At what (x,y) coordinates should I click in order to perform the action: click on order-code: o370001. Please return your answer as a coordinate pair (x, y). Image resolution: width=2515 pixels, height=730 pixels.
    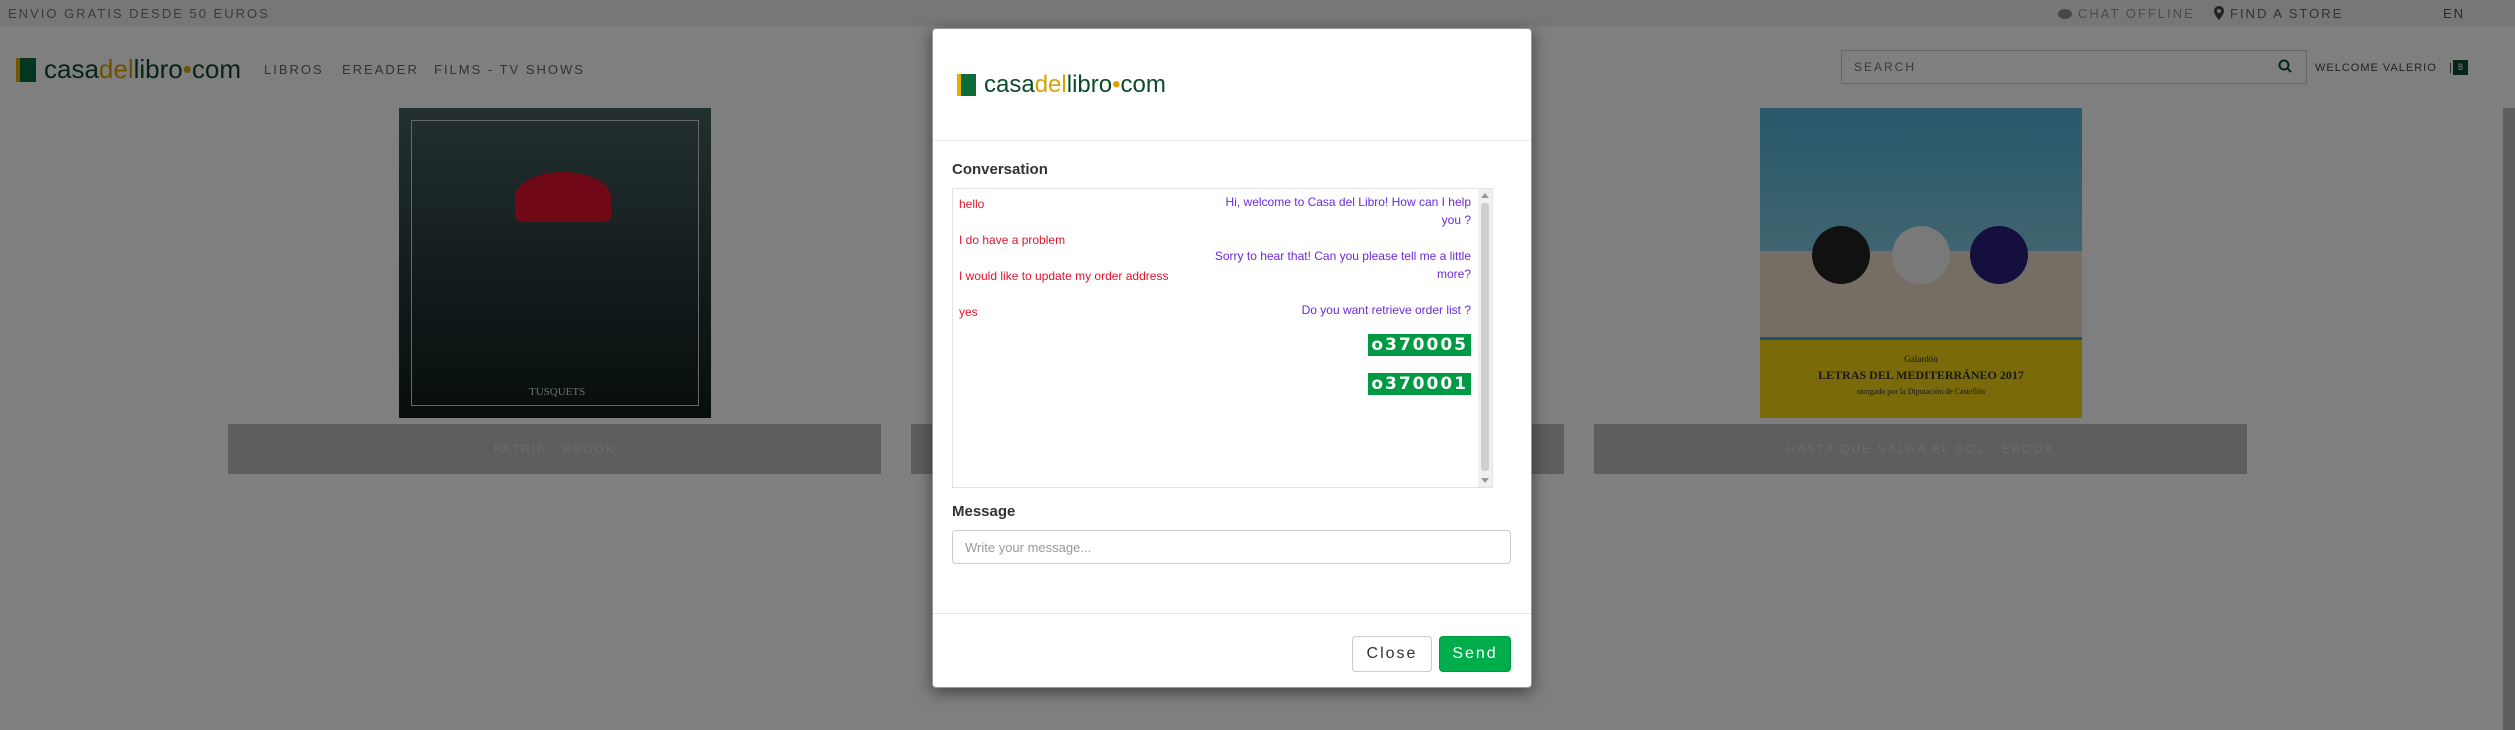
    Looking at the image, I should click on (1419, 384).